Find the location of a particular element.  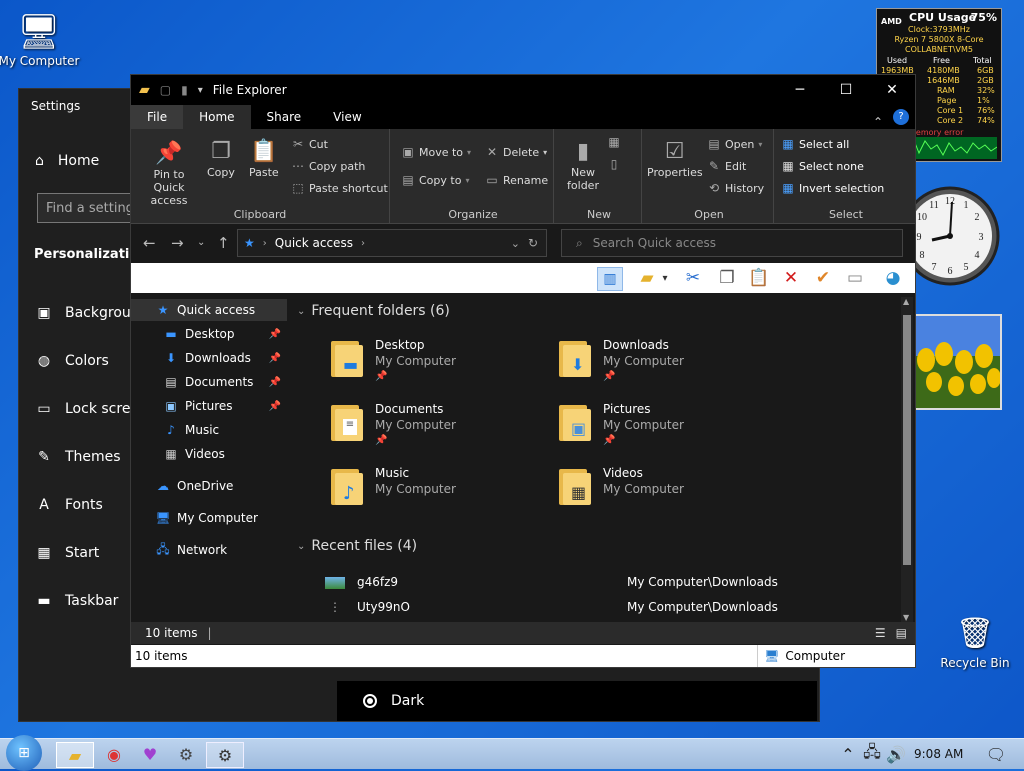

folder-tile-desktop: ▬ Desktop My Computer 📌 is located at coordinates (393, 361).